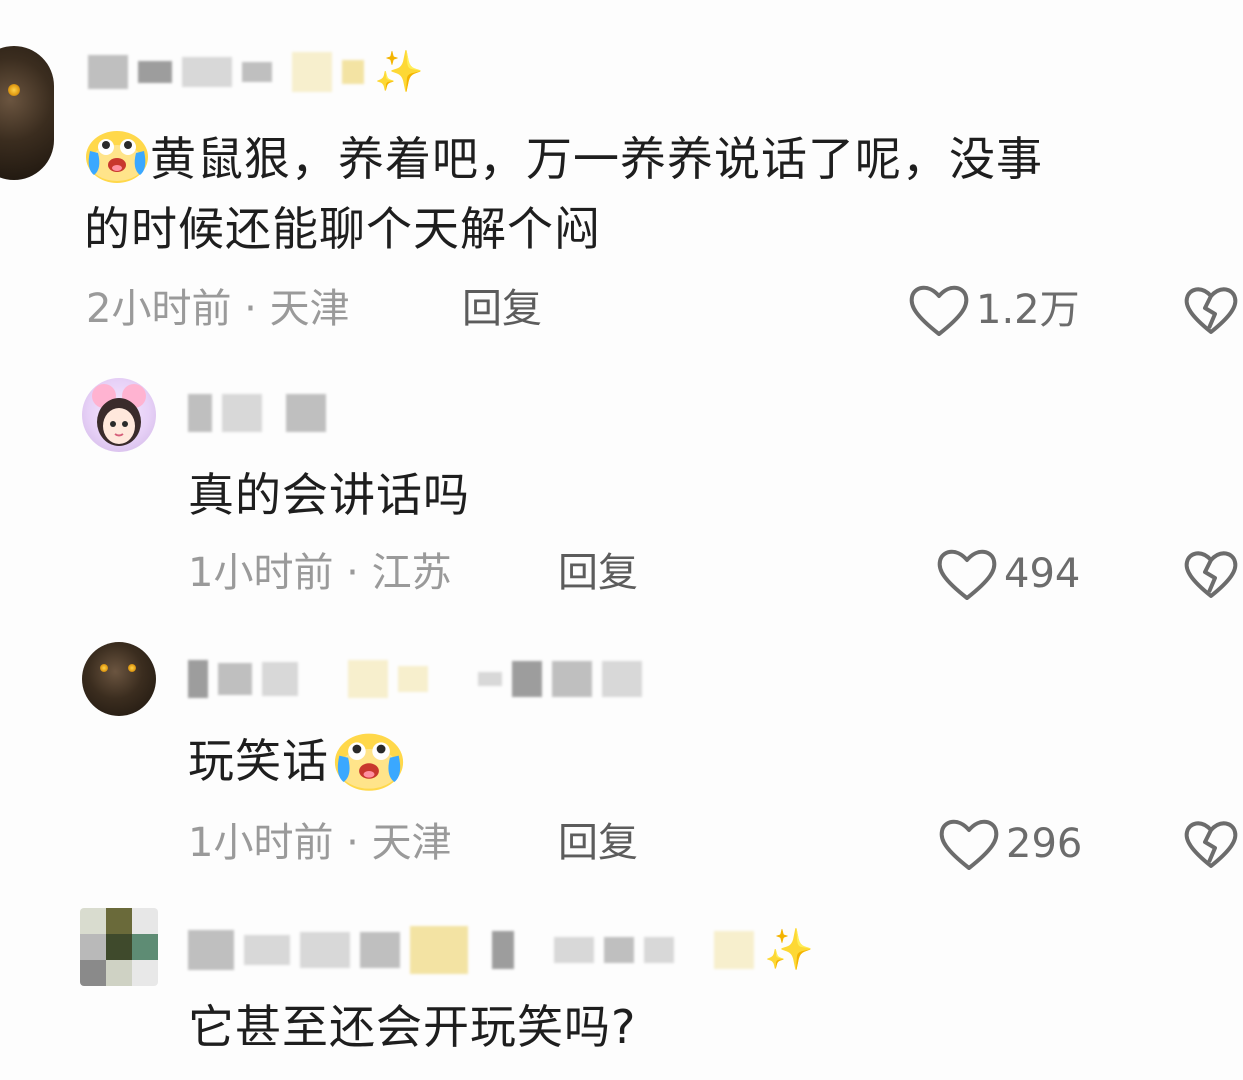  What do you see at coordinates (596, 159) in the screenshot?
I see `comment-text-line1: 黄鼠狠，养着吧，万一养养说话了呢，没事` at bounding box center [596, 159].